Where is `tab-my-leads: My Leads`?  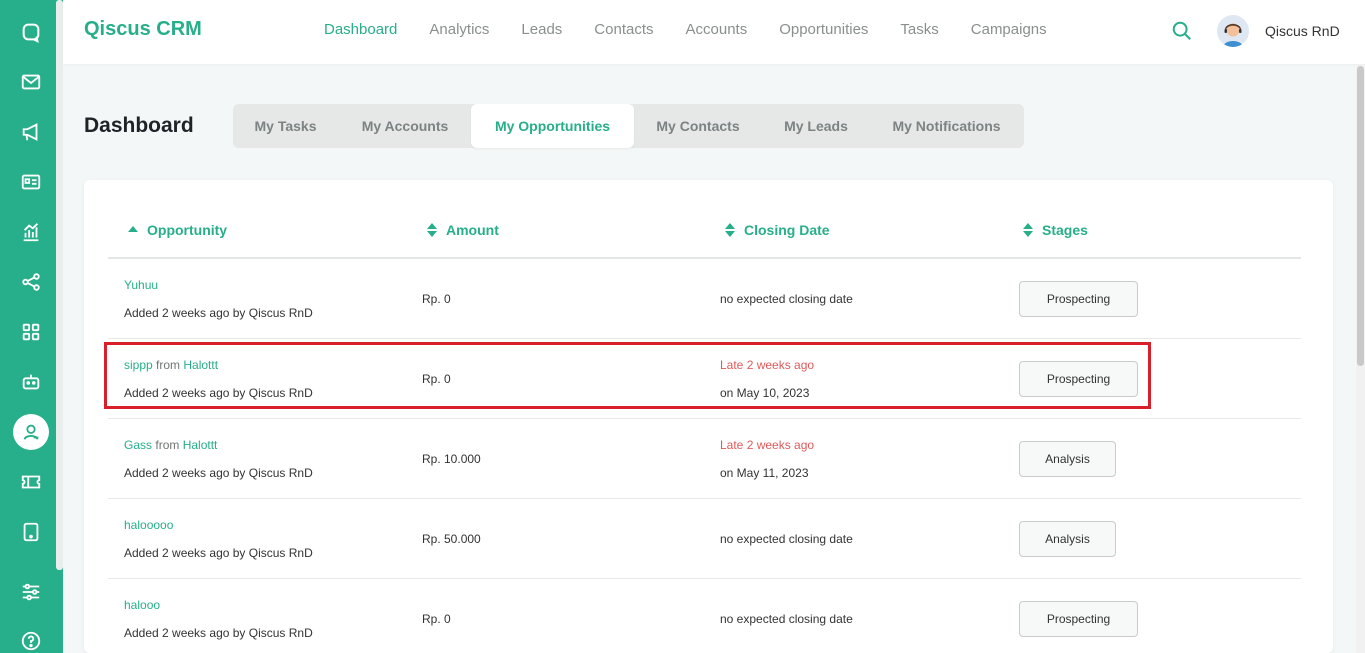 tab-my-leads: My Leads is located at coordinates (816, 126).